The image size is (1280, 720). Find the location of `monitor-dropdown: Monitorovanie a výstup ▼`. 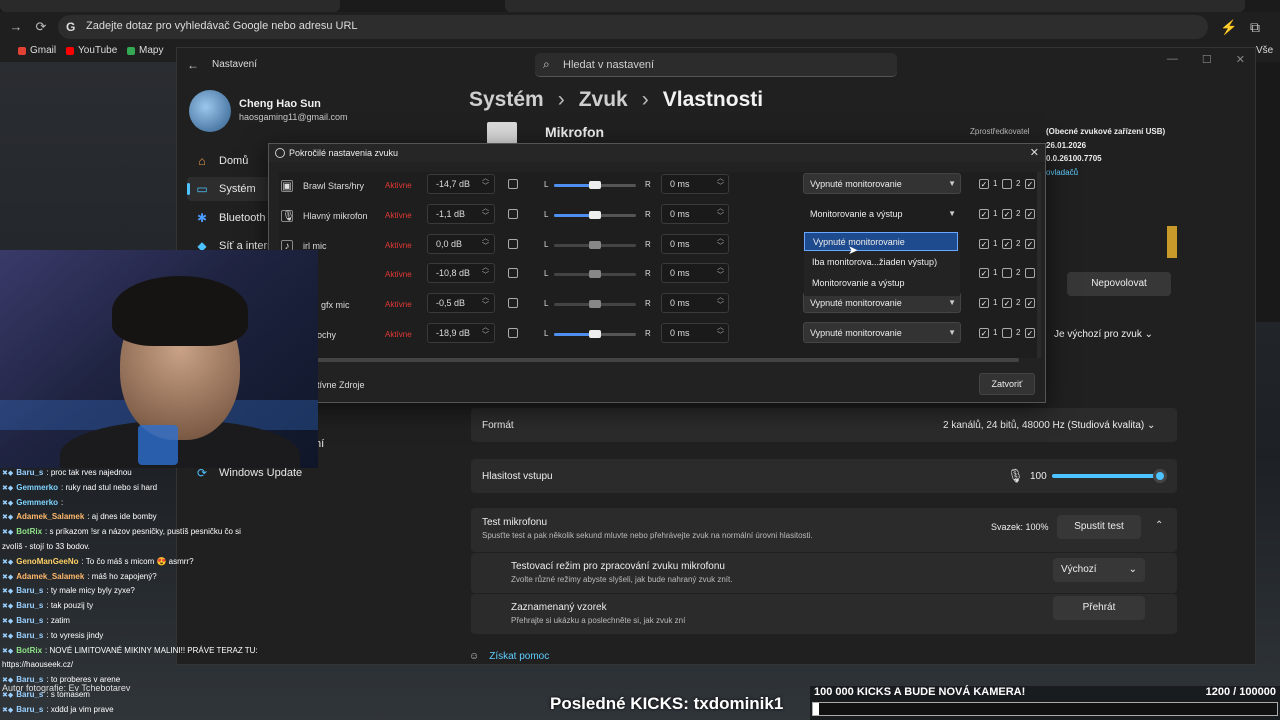

monitor-dropdown: Monitorovanie a výstup ▼ is located at coordinates (882, 213).